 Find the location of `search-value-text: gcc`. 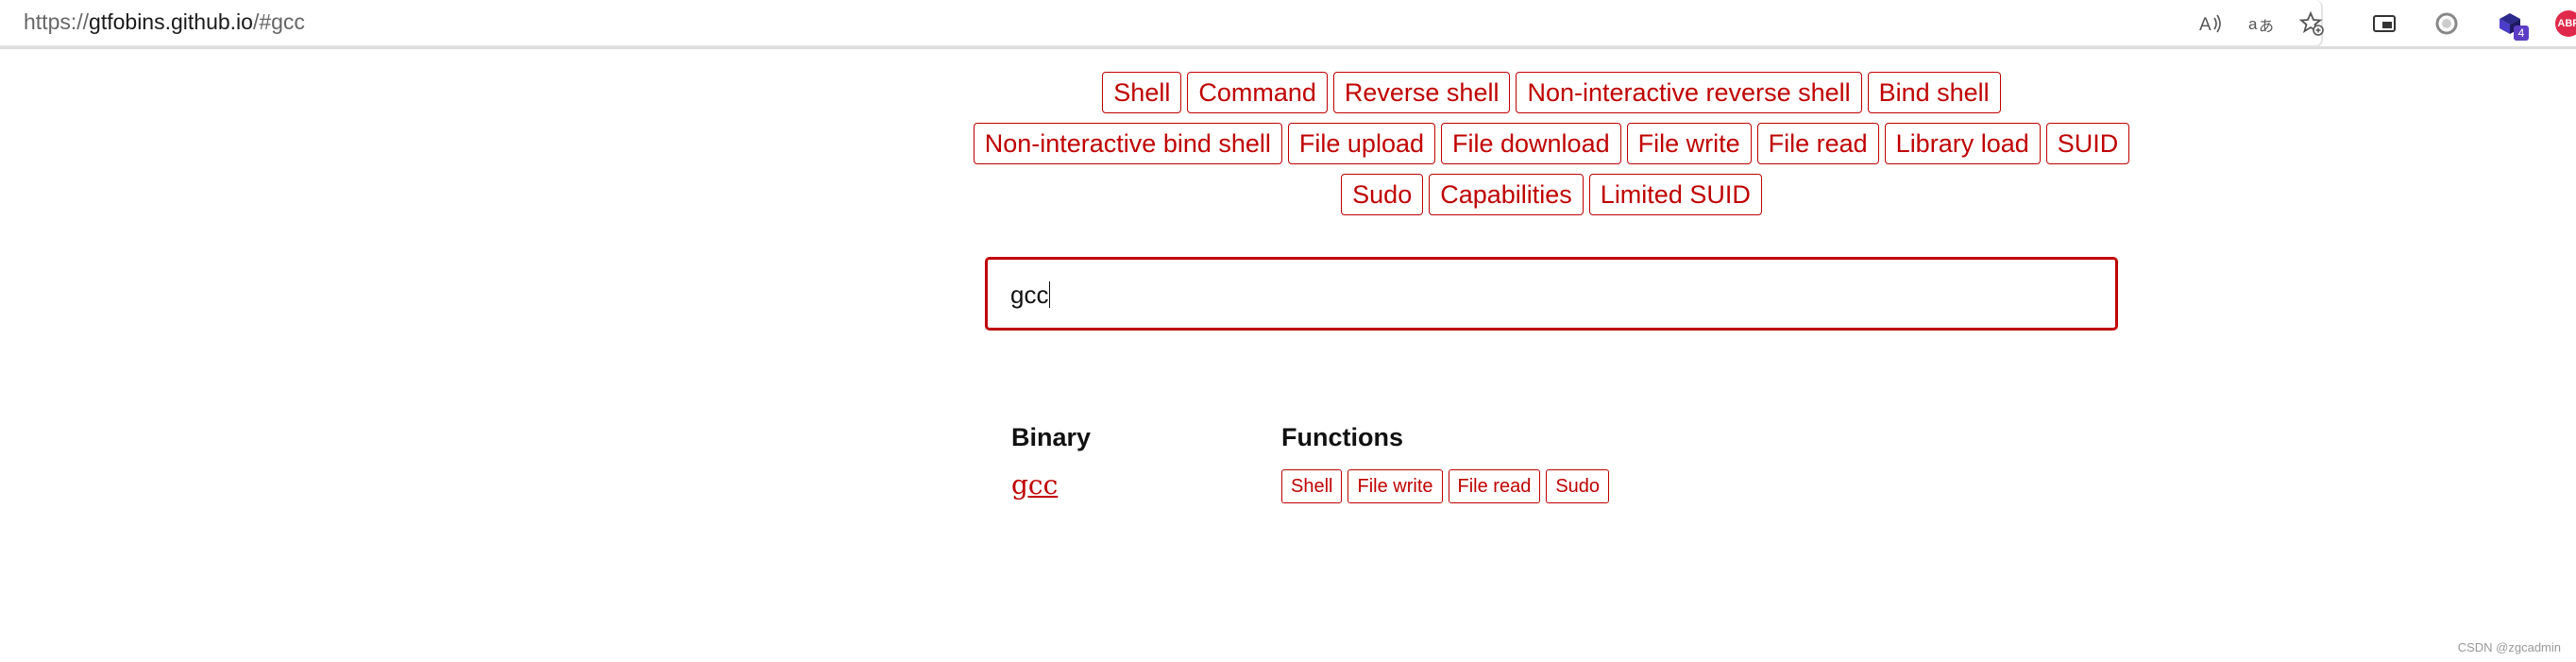

search-value-text: gcc is located at coordinates (1029, 294).